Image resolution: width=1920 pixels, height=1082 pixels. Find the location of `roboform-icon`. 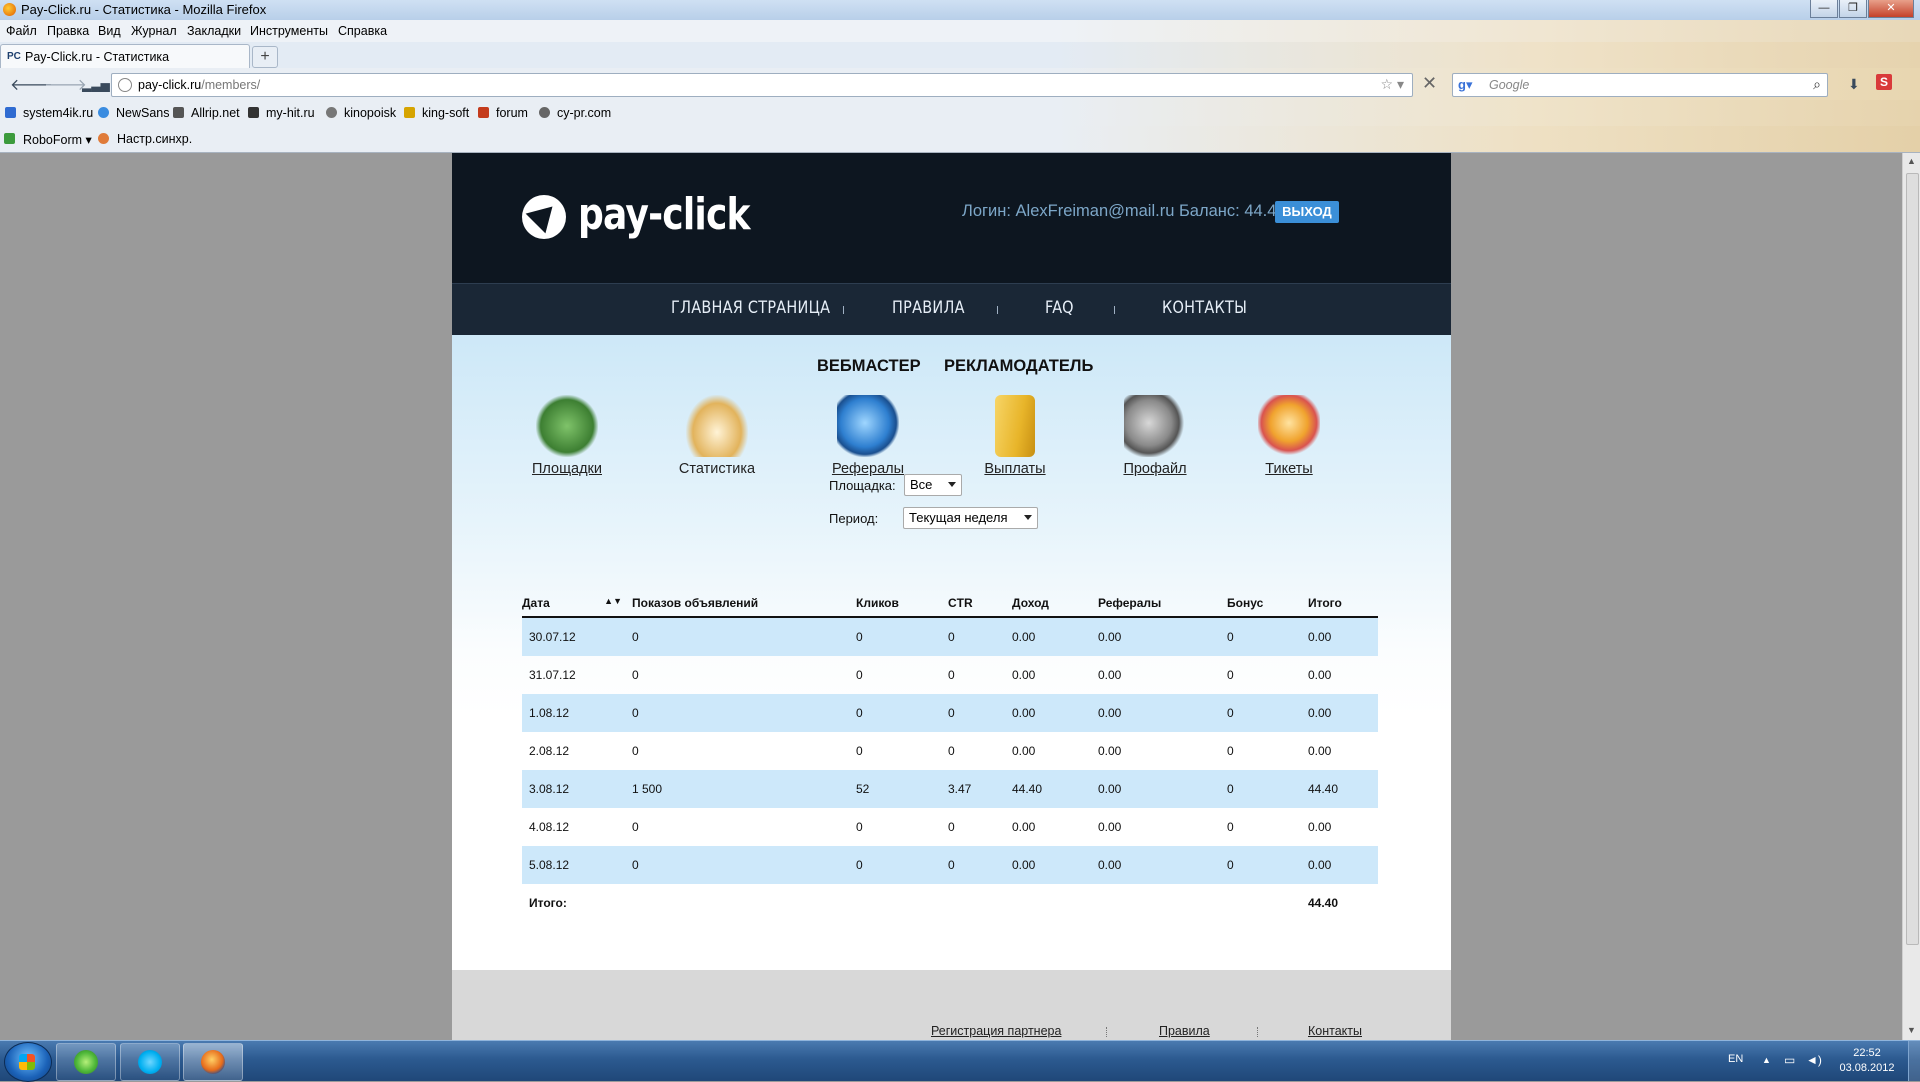

roboform-icon is located at coordinates (9, 138).